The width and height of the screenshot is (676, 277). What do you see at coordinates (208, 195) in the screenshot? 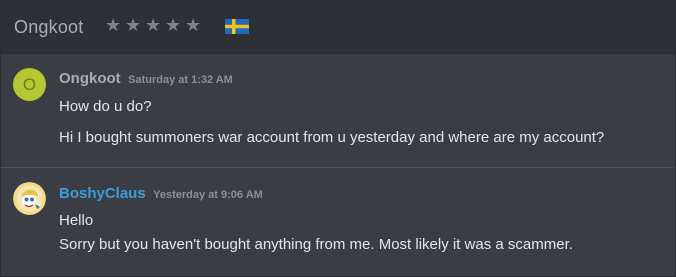
I see `message-timestamp: Yesterday at 9:06 AM` at bounding box center [208, 195].